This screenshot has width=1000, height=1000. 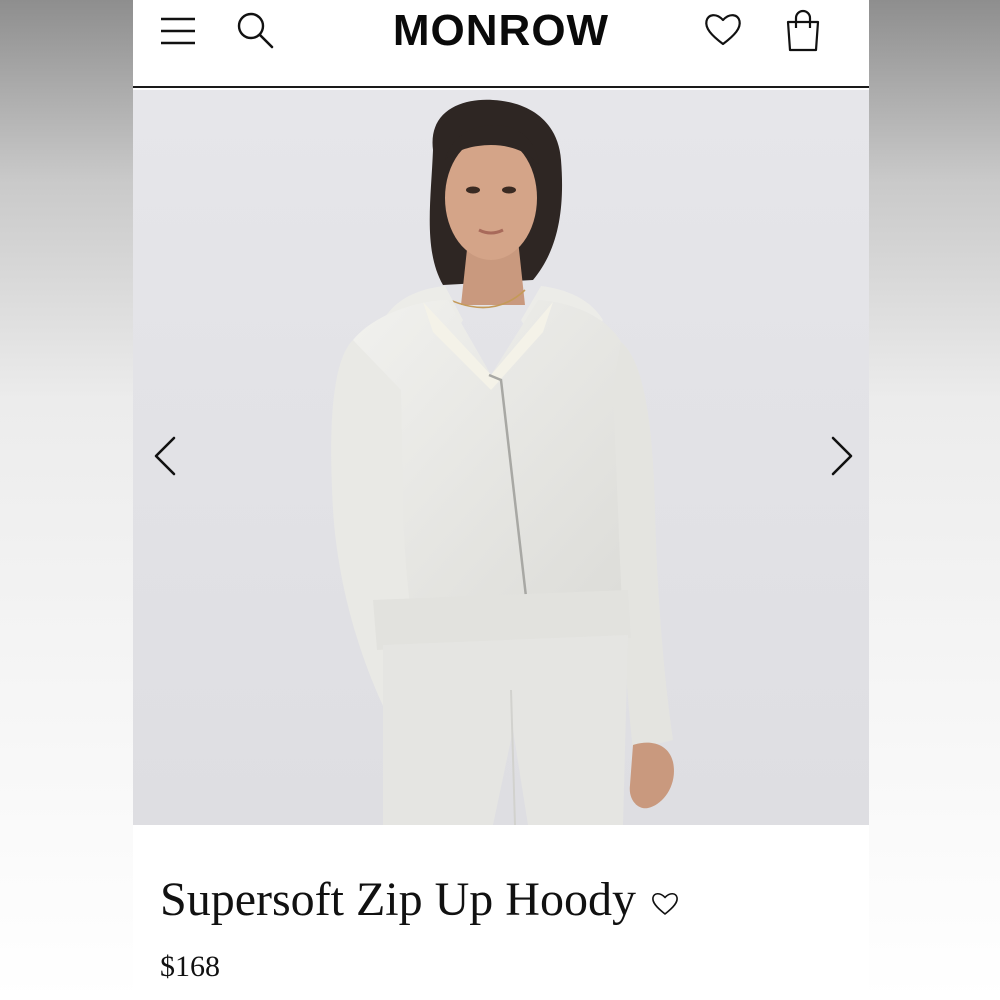 What do you see at coordinates (665, 904) in the screenshot?
I see `heart-outline-icon` at bounding box center [665, 904].